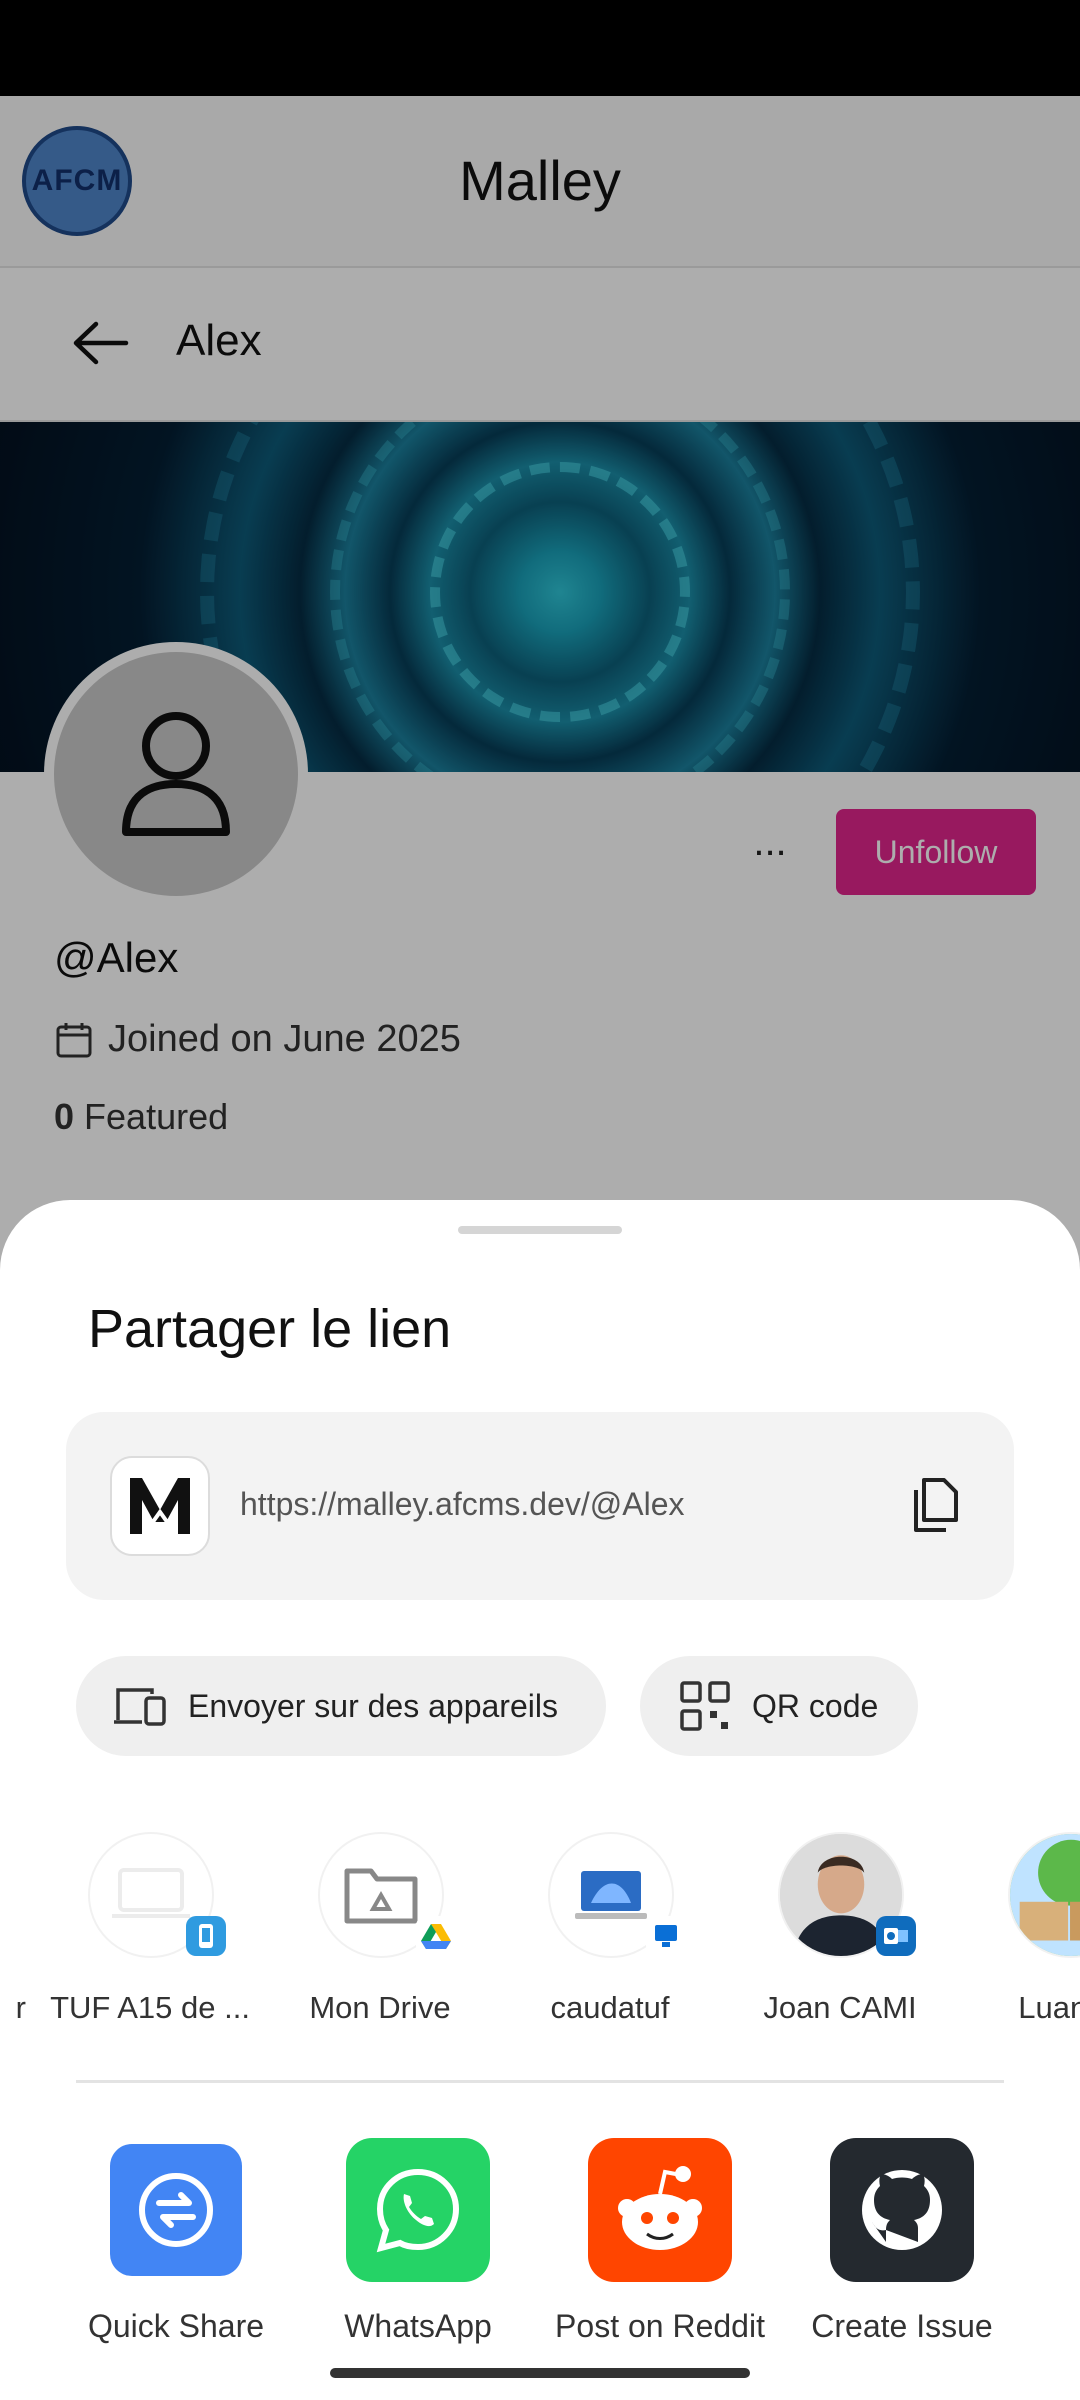 The image size is (1080, 2400). What do you see at coordinates (381, 1896) in the screenshot?
I see `folder-icon` at bounding box center [381, 1896].